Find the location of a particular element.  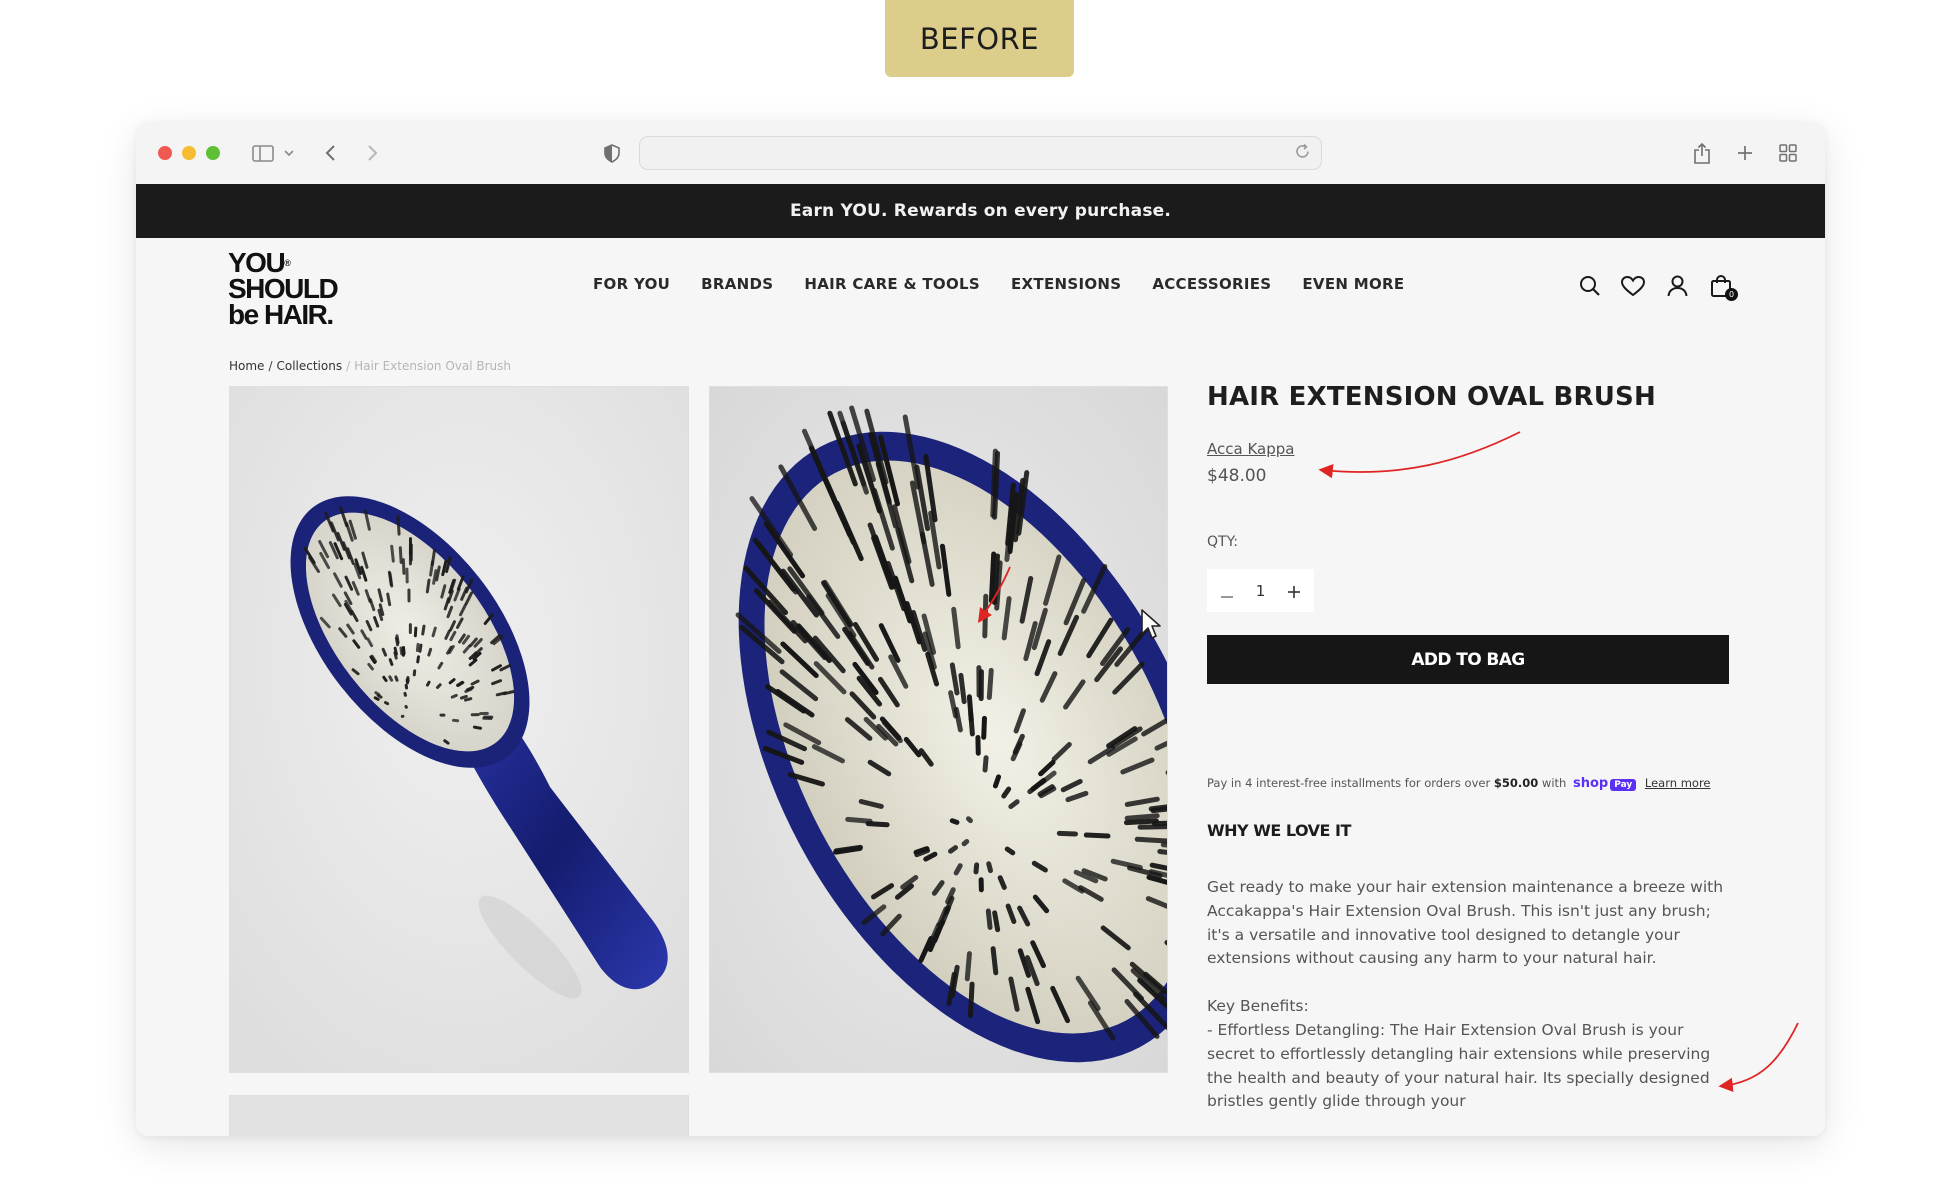

brand-link: Acca Kappa is located at coordinates (1250, 449).